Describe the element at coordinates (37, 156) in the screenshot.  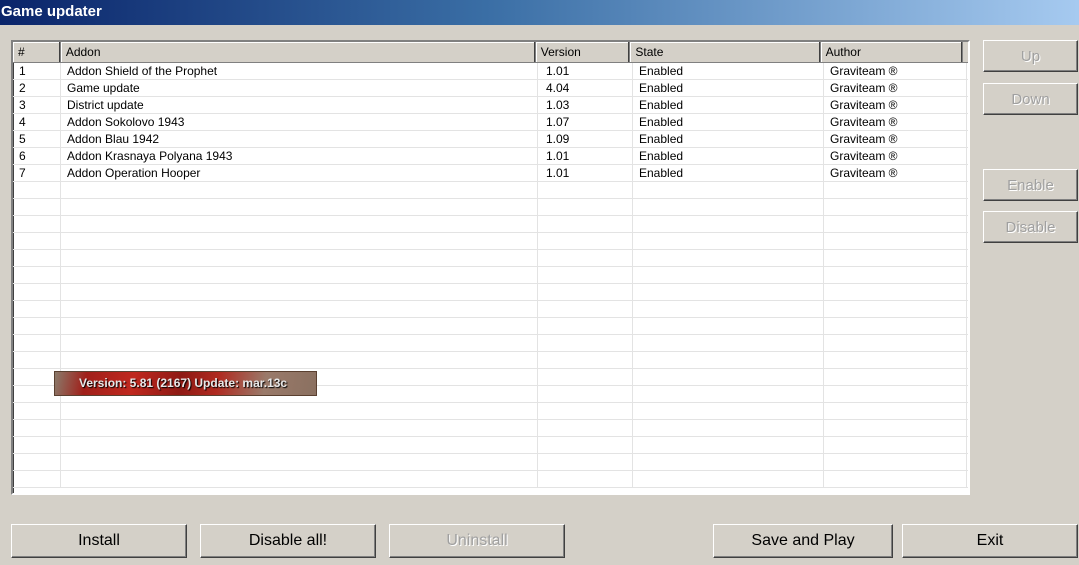
I see `cell-number: 6` at that location.